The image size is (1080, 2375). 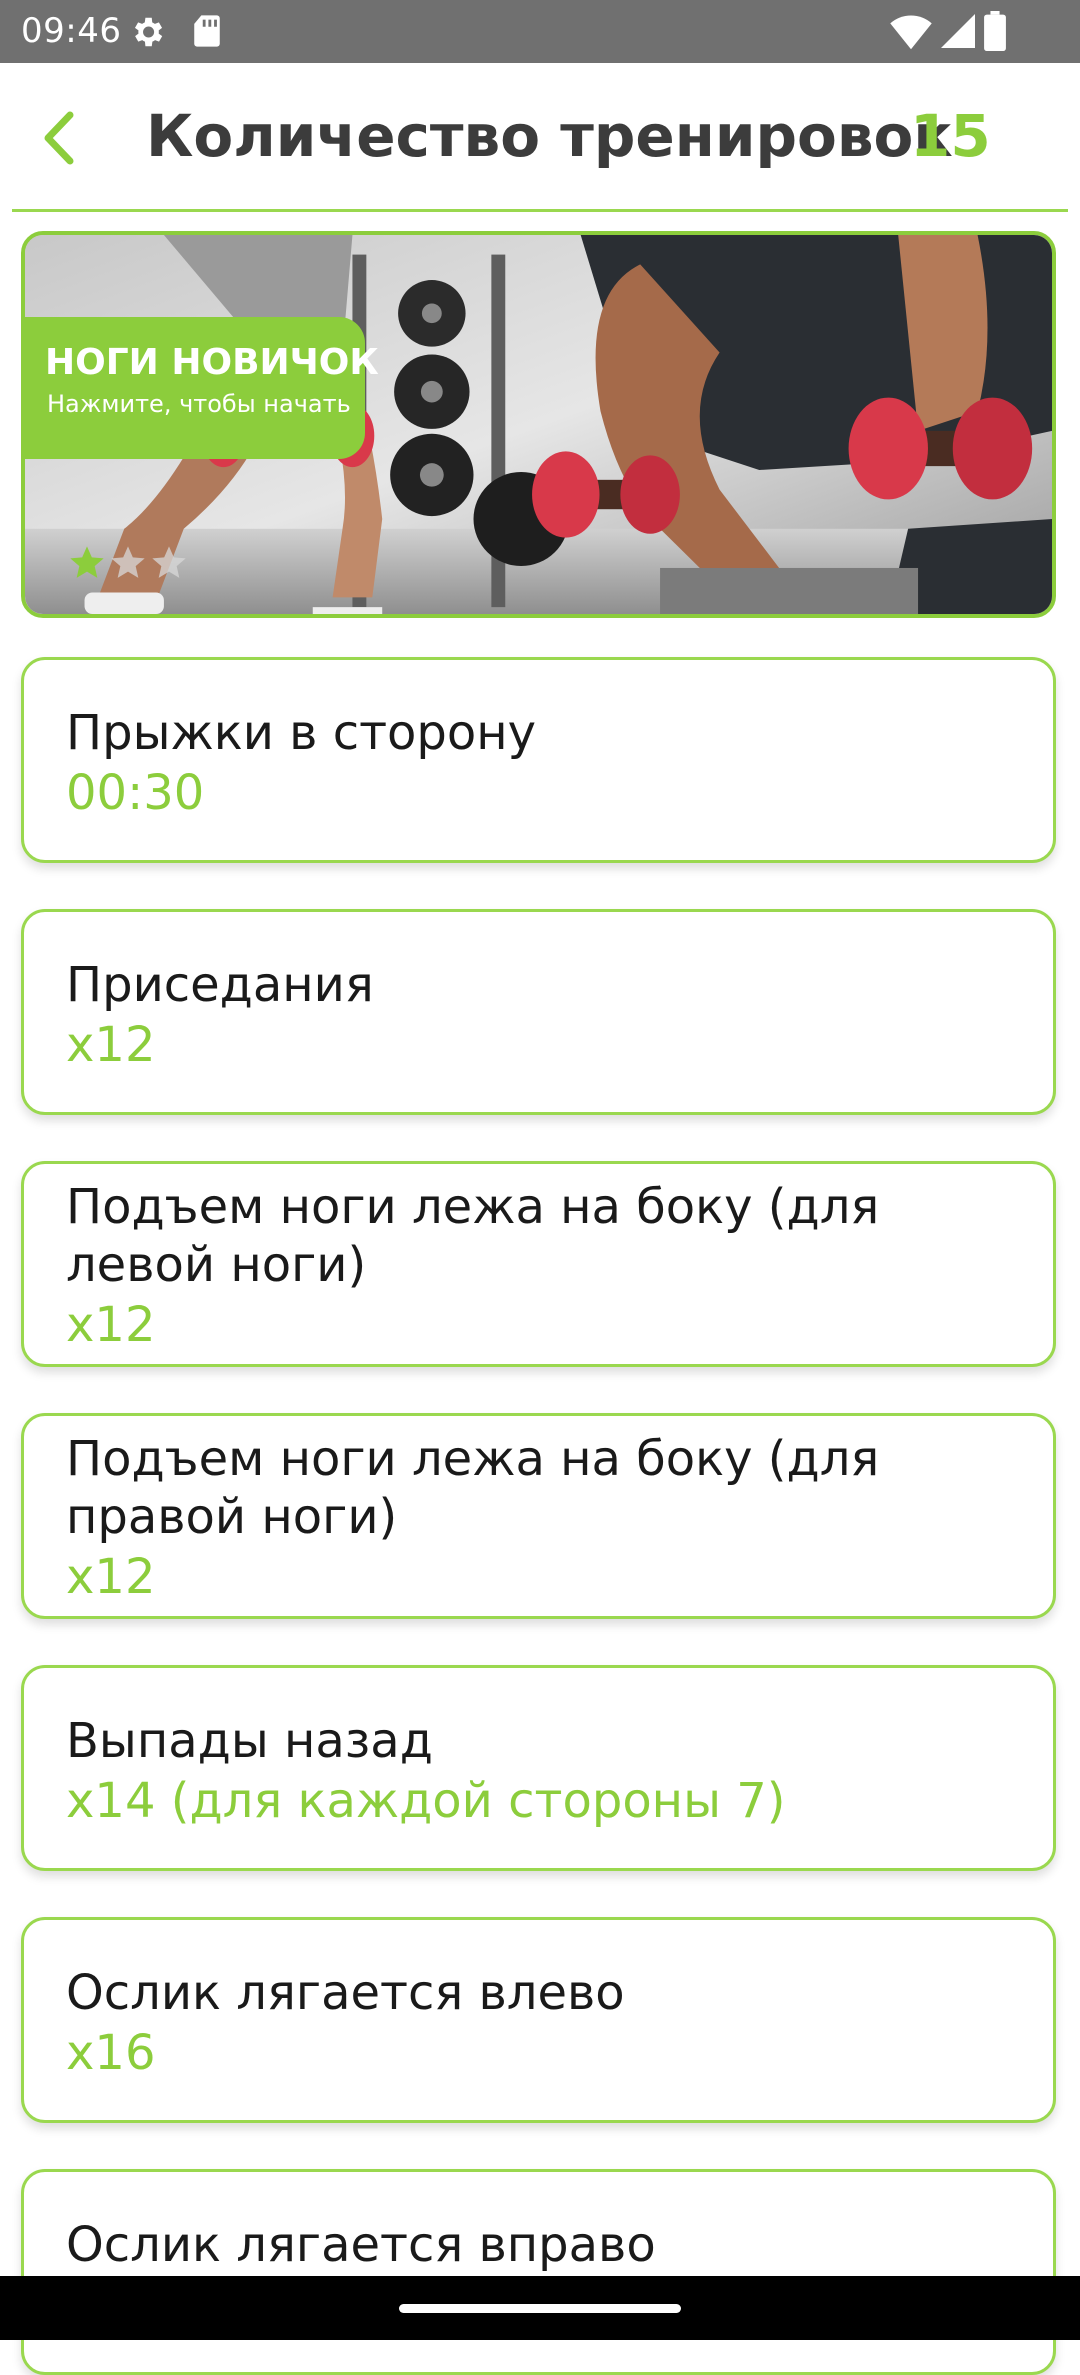 I want to click on exercise-card: Ослик лягается вправо, so click(x=538, y=2272).